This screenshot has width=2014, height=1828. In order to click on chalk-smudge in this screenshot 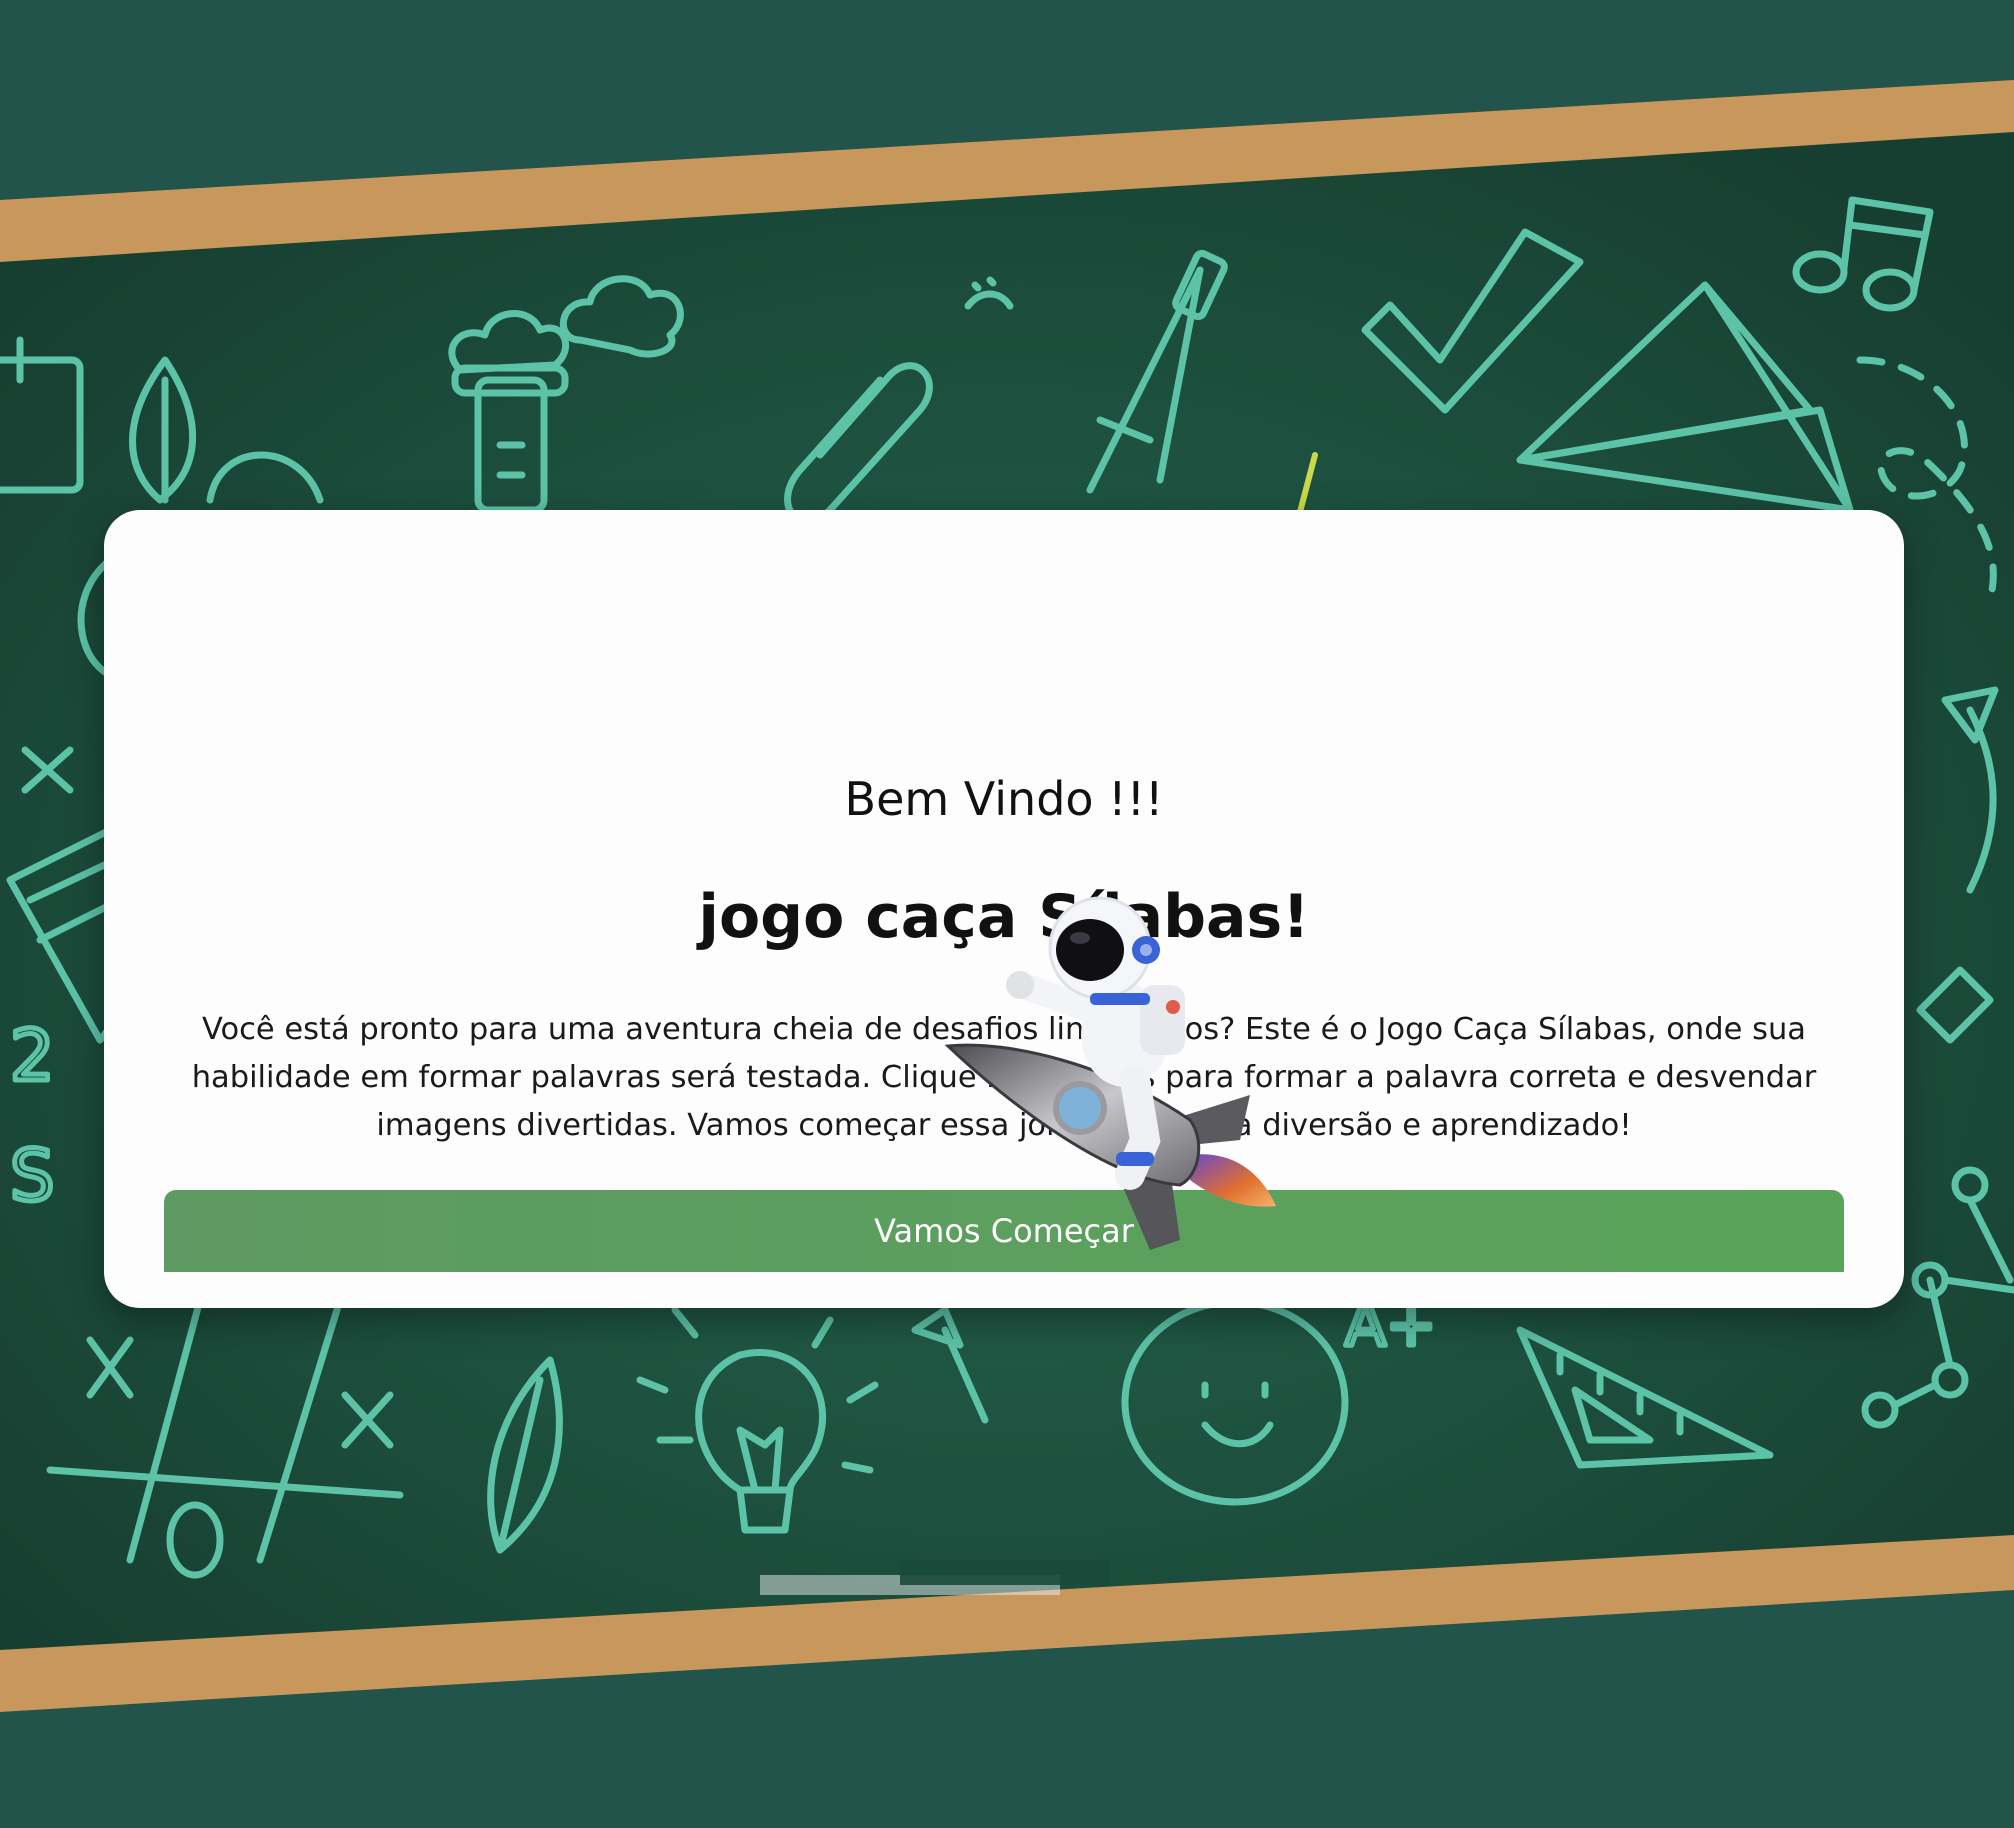, I will do `click(1005, 1572)`.